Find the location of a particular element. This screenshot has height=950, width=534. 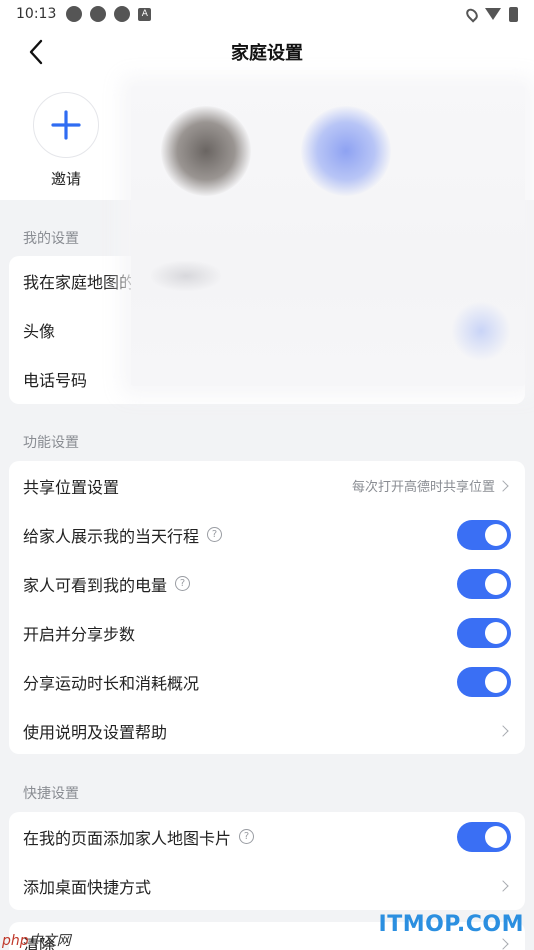

share-steps-row: 开启并分享步数 is located at coordinates (267, 632).